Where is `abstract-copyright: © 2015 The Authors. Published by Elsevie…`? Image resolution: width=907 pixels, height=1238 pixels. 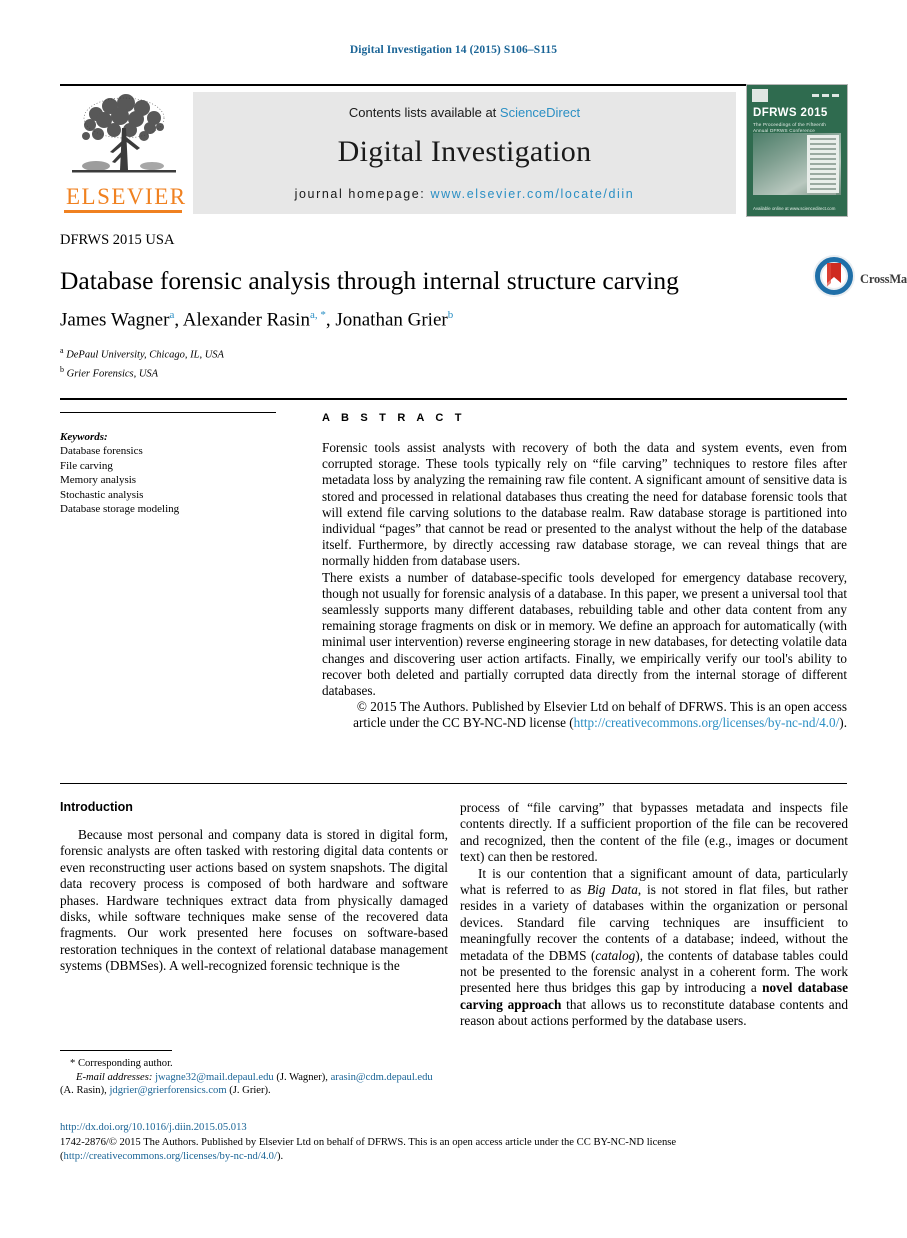 abstract-copyright: © 2015 The Authors. Published by Elsevie… is located at coordinates (584, 715).